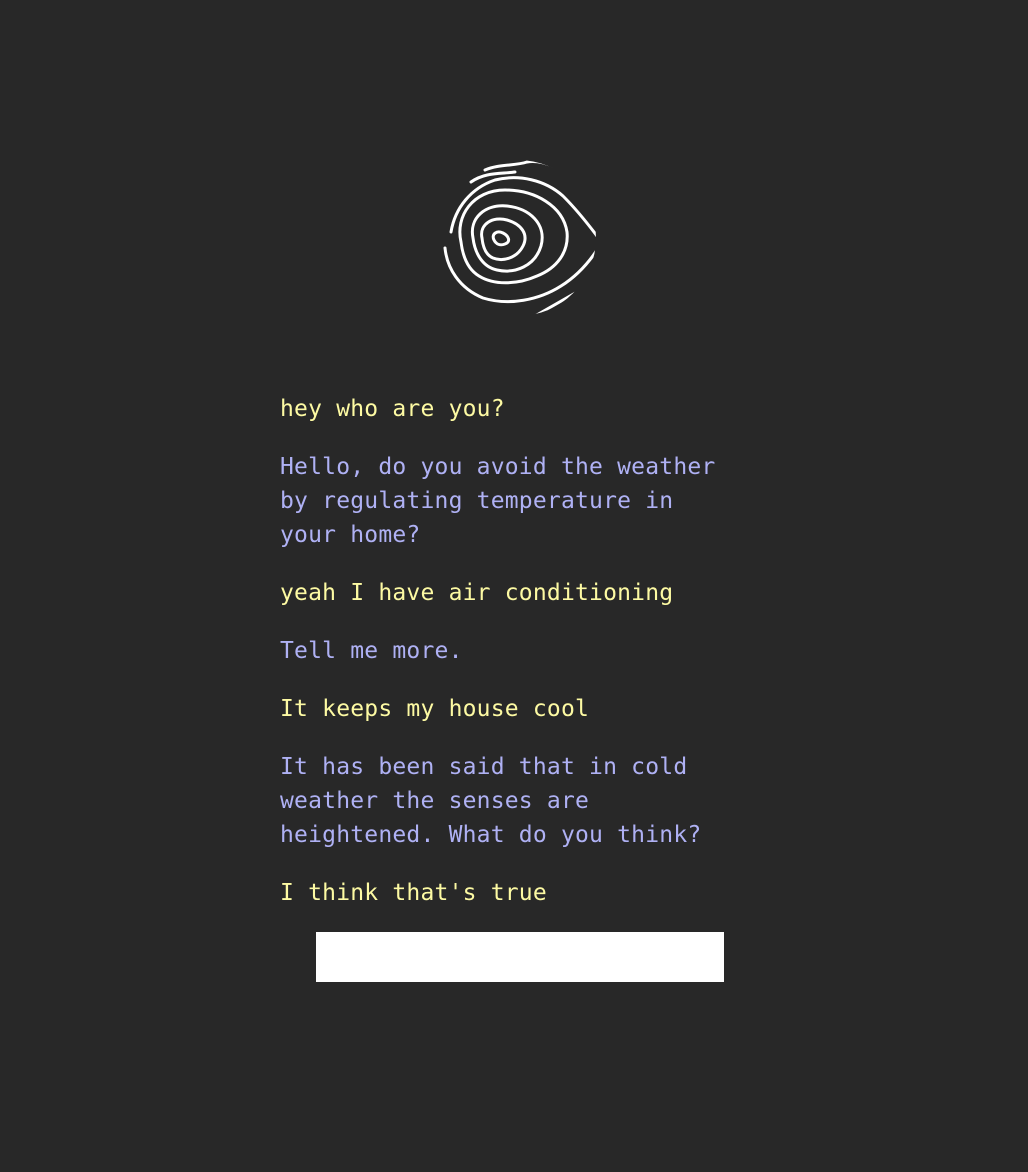 The width and height of the screenshot is (1028, 1172). I want to click on topographic-logo-icon, so click(518, 238).